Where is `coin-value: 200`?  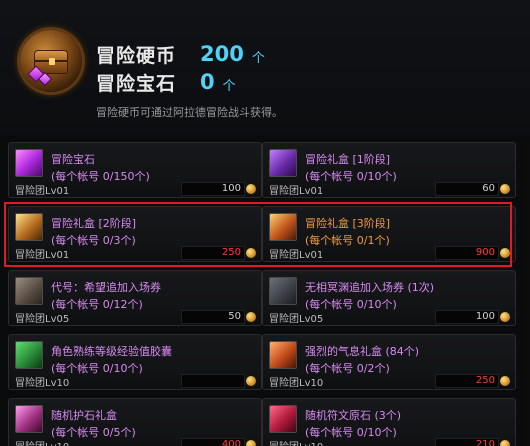 coin-value: 200 is located at coordinates (222, 54).